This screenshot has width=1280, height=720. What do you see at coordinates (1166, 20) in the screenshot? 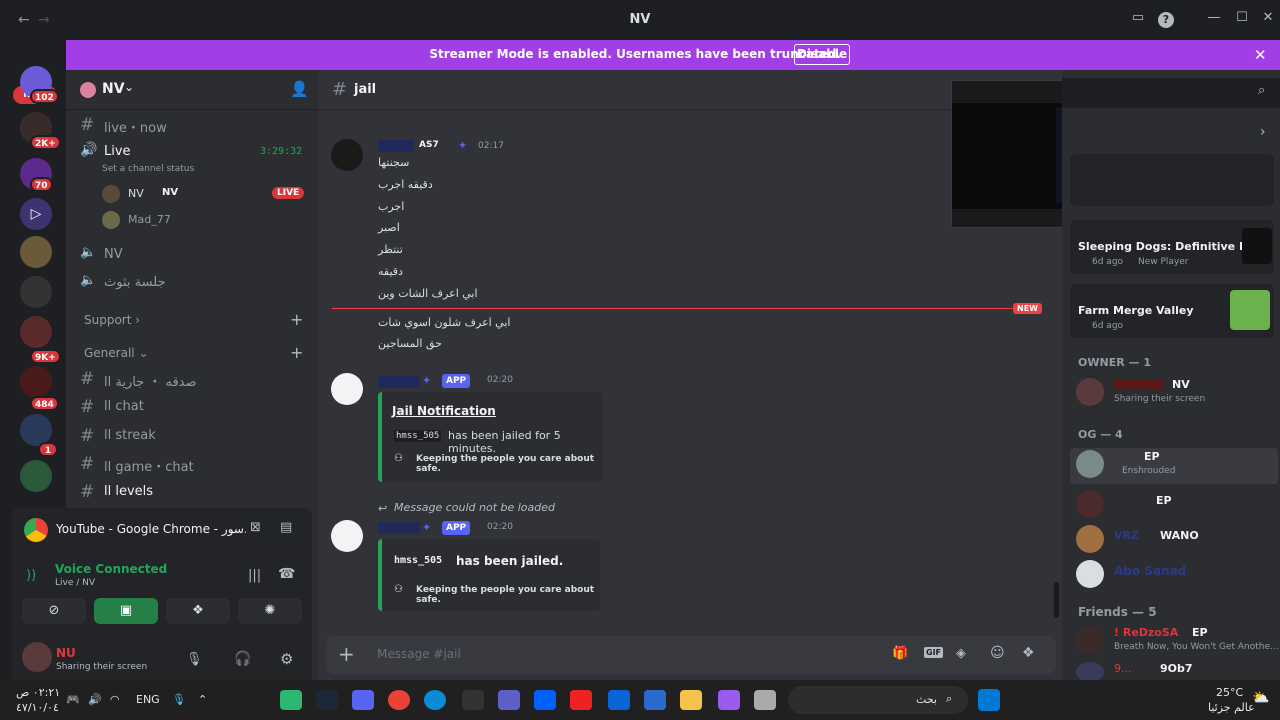
I see `help-icon: ?` at bounding box center [1166, 20].